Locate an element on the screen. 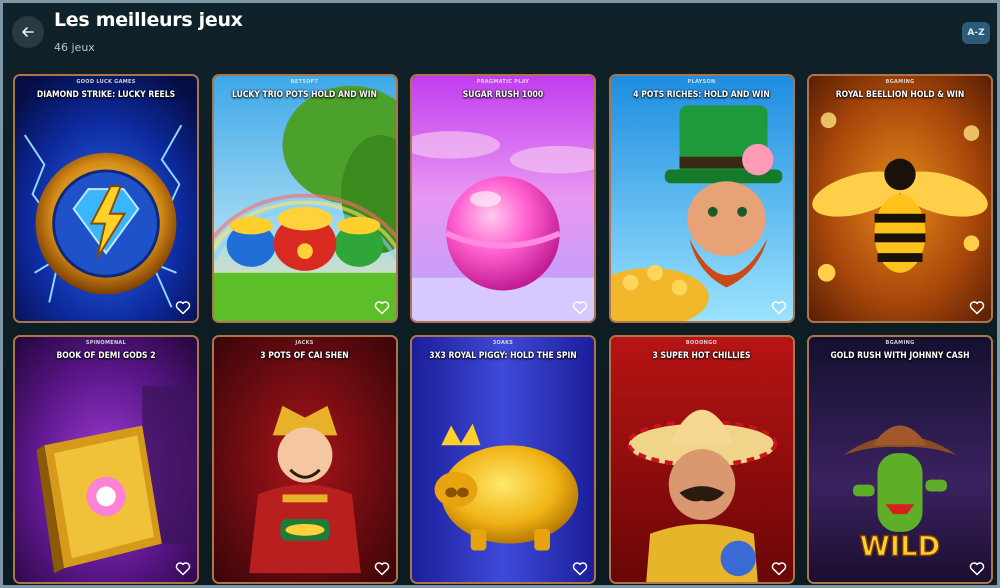 The height and width of the screenshot is (588, 1000). game-title: GOLD RUSH WITH JOHNNY CASH is located at coordinates (900, 356).